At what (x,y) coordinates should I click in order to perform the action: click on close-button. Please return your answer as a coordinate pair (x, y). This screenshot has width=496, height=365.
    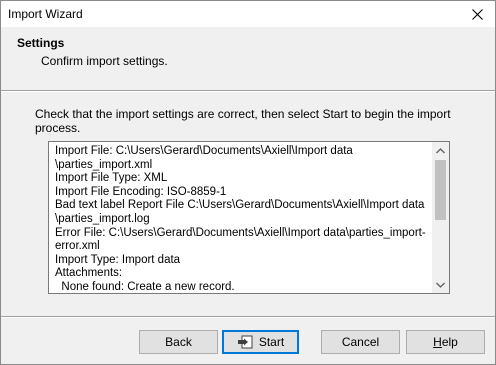
    Looking at the image, I should click on (477, 14).